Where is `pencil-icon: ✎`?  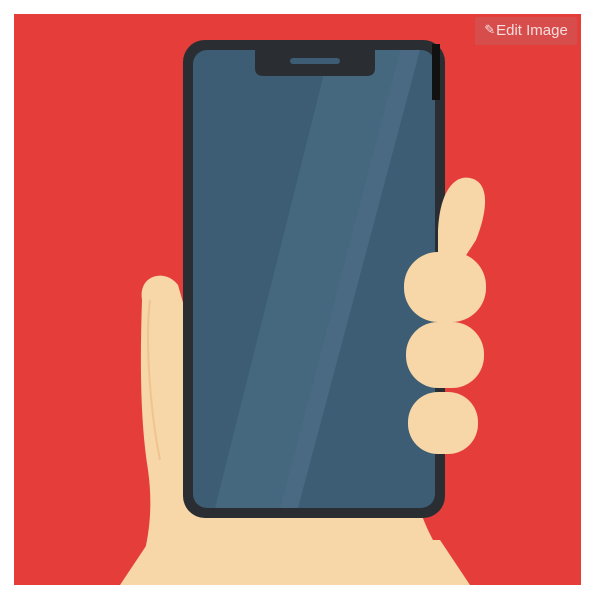
pencil-icon: ✎ is located at coordinates (490, 29).